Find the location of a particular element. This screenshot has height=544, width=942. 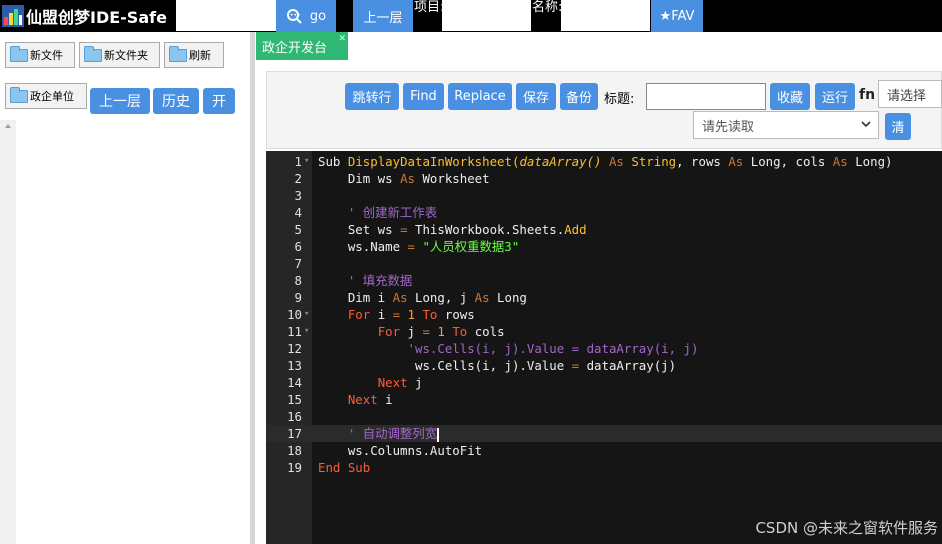

clear-button: 清 is located at coordinates (898, 126).